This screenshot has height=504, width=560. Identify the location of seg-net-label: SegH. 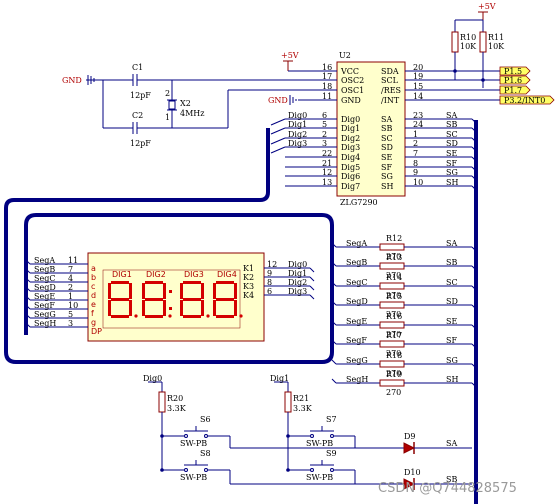
(45, 323).